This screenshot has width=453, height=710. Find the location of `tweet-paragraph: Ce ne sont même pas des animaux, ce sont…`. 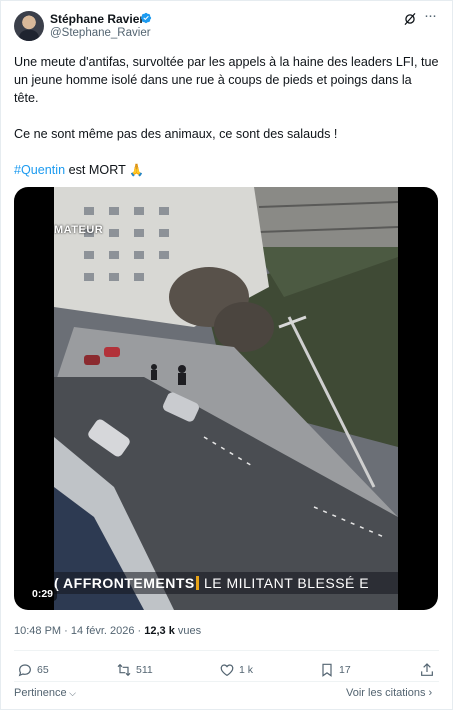

tweet-paragraph: Ce ne sont même pas des animaux, ce sont… is located at coordinates (176, 134).